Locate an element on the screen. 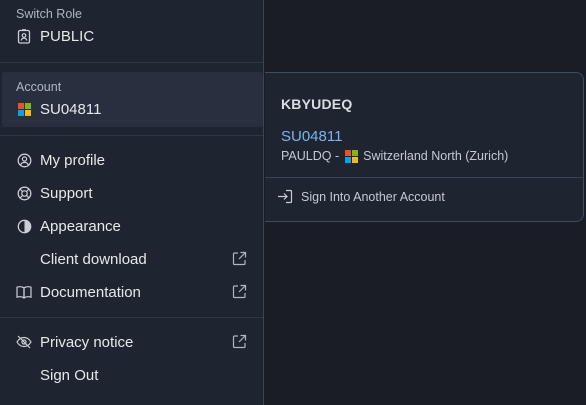 The image size is (586, 405). menu-item-label: Sign Out is located at coordinates (69, 375).